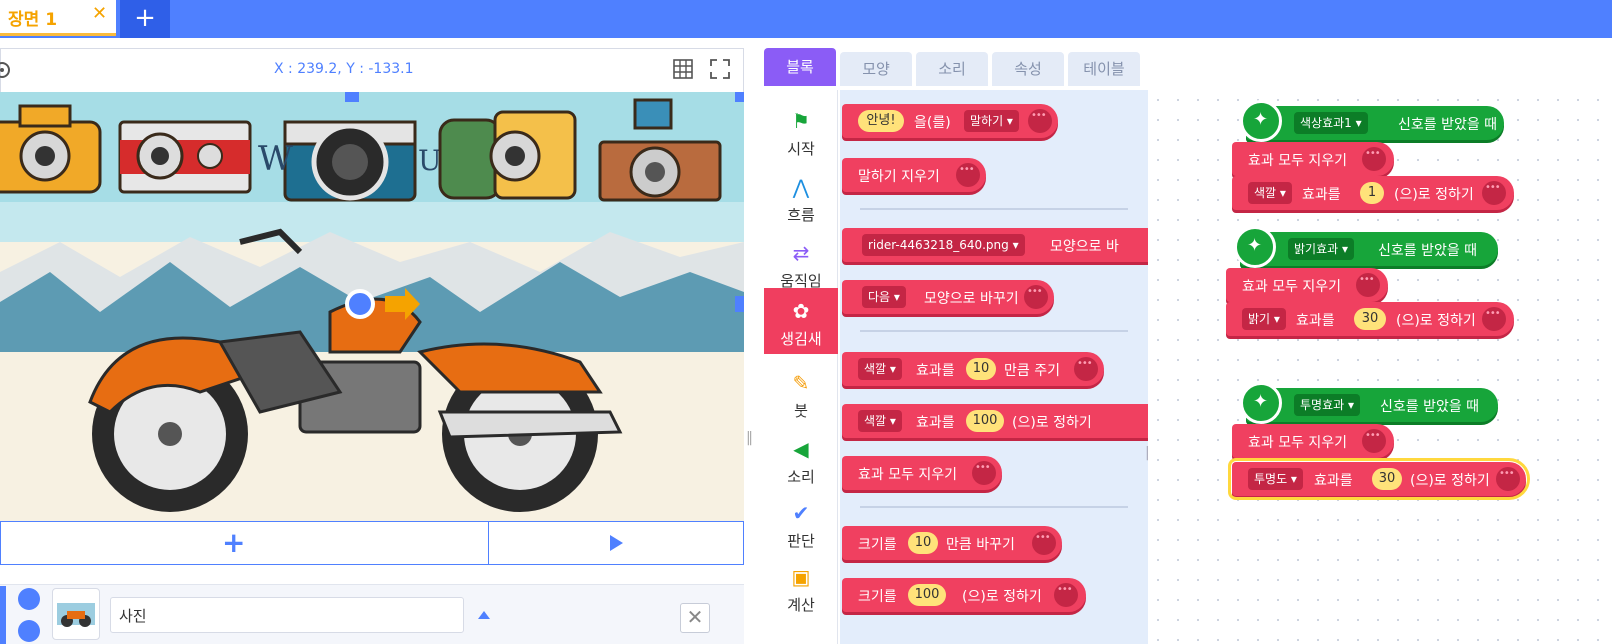 This screenshot has width=1612, height=644. Describe the element at coordinates (750, 445) in the screenshot. I see `panel-splitter: ‖` at that location.